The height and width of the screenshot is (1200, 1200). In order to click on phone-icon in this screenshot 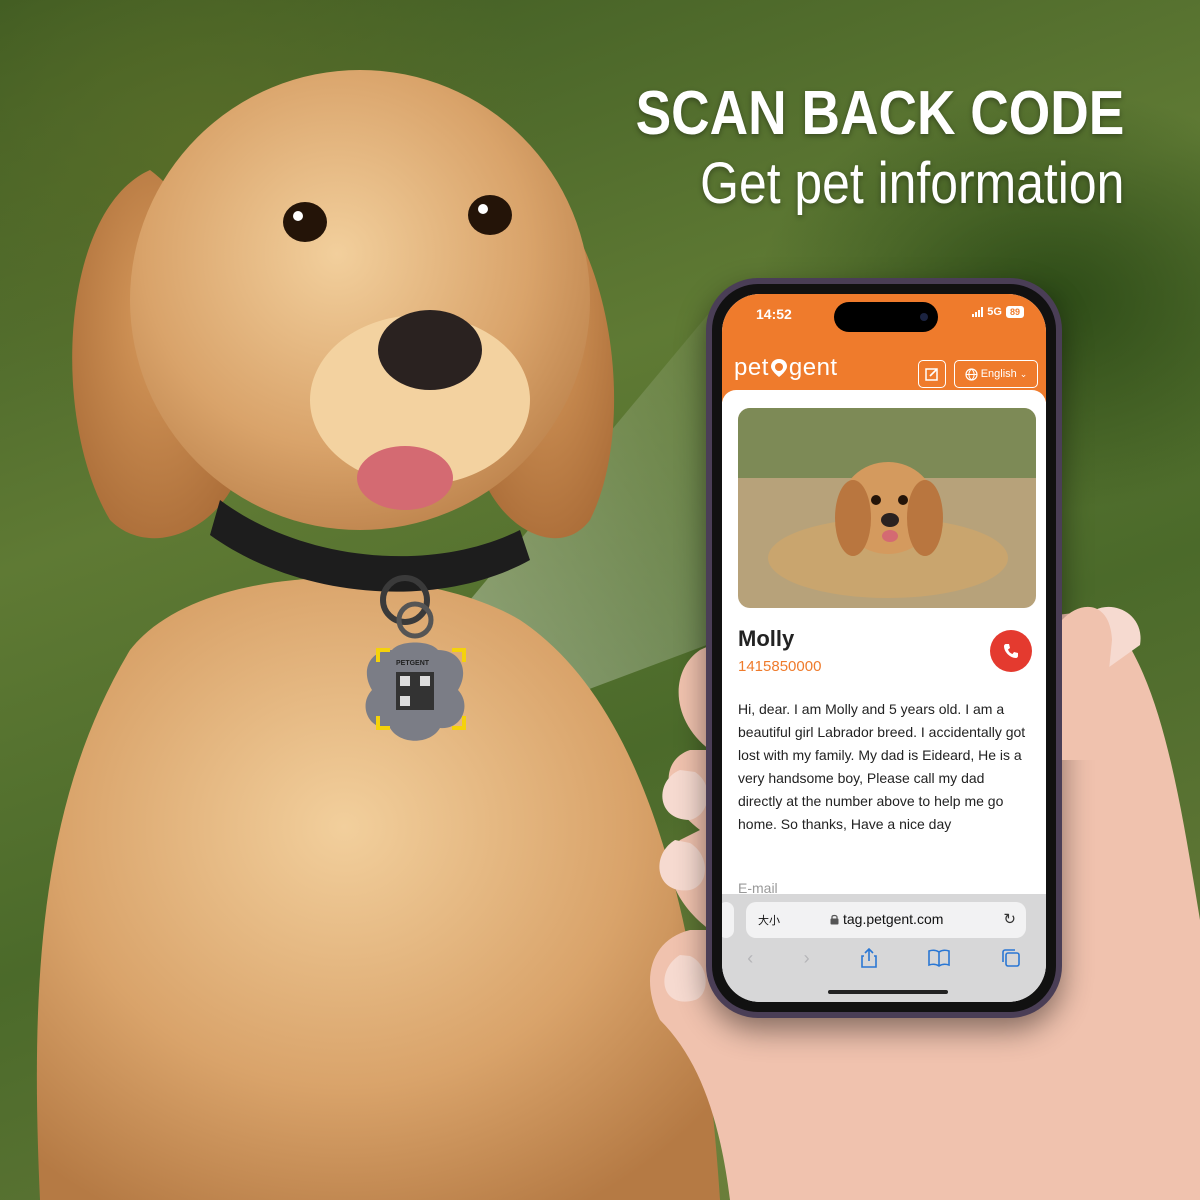, I will do `click(1011, 651)`.